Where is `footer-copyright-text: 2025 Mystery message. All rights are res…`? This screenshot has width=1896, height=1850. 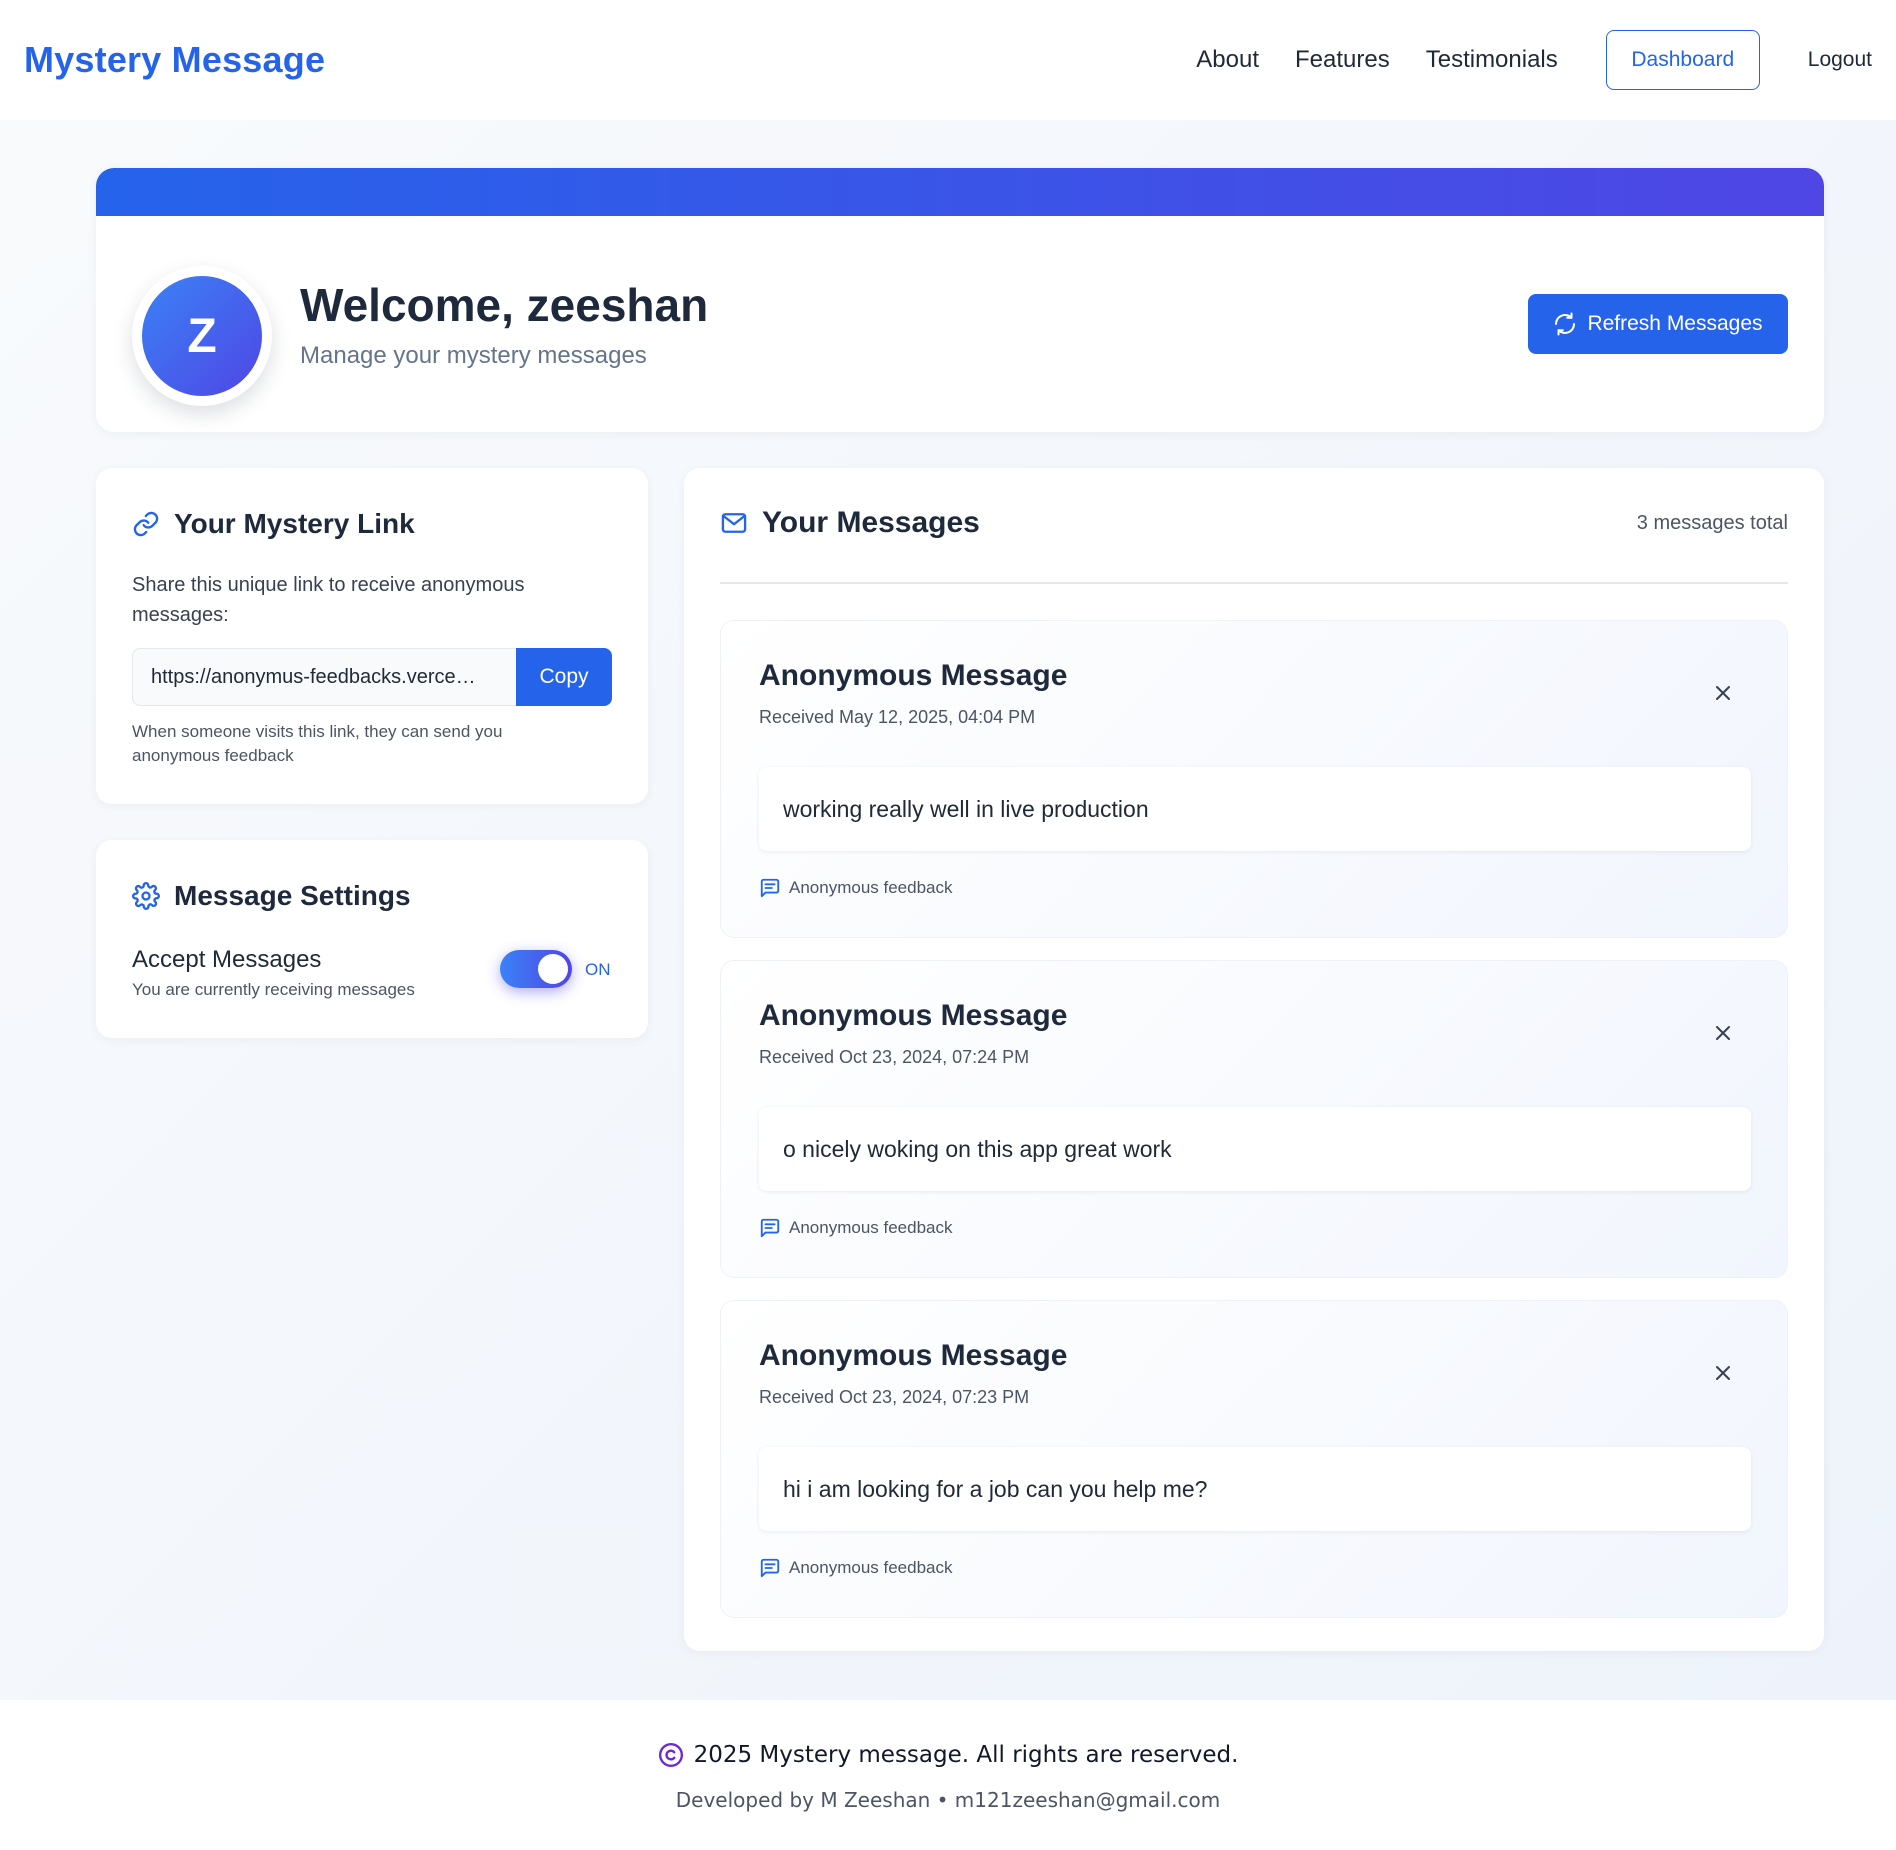 footer-copyright-text: 2025 Mystery message. All rights are res… is located at coordinates (966, 1755).